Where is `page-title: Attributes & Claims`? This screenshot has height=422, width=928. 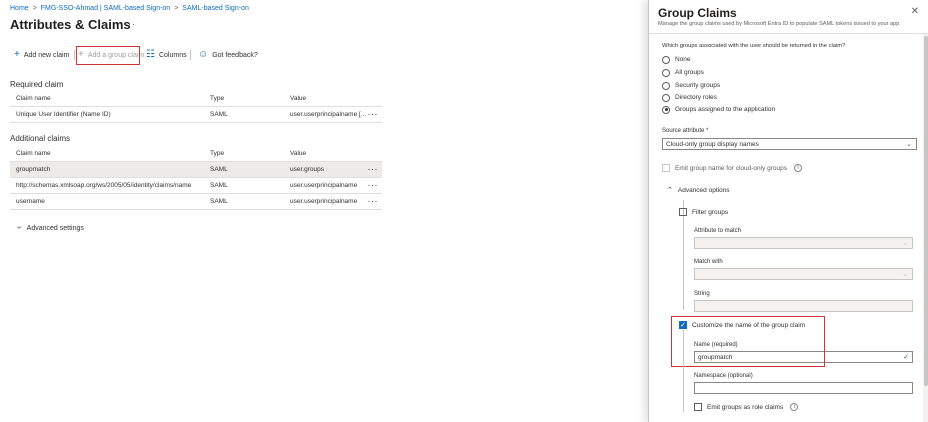 page-title: Attributes & Claims is located at coordinates (70, 24).